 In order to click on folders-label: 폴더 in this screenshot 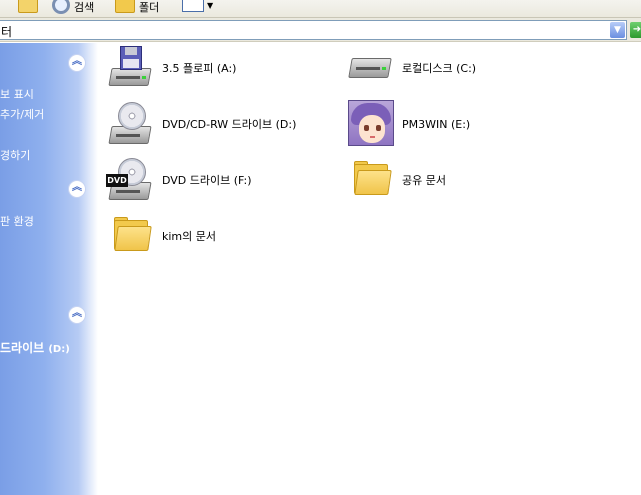, I will do `click(149, 7)`.